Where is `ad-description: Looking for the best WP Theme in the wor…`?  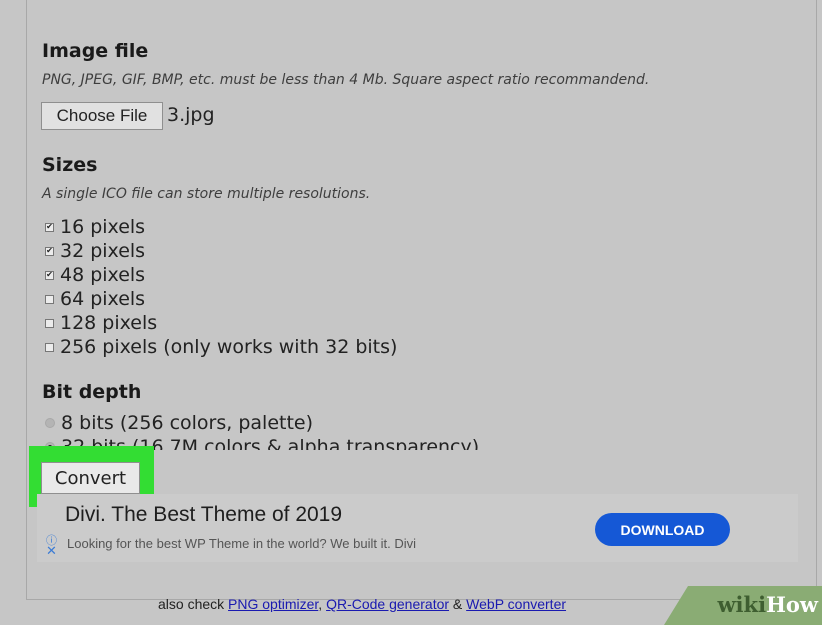 ad-description: Looking for the best WP Theme in the wor… is located at coordinates (242, 543).